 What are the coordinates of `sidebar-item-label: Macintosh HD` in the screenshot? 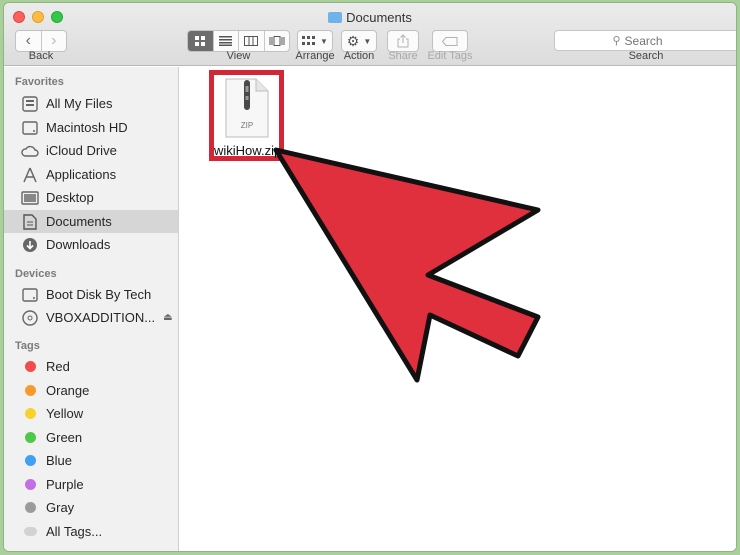 It's located at (87, 127).